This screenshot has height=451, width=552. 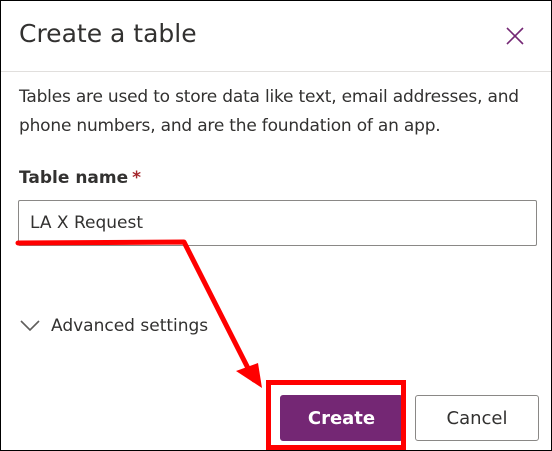 What do you see at coordinates (477, 418) in the screenshot?
I see `cancel-button: Cancel` at bounding box center [477, 418].